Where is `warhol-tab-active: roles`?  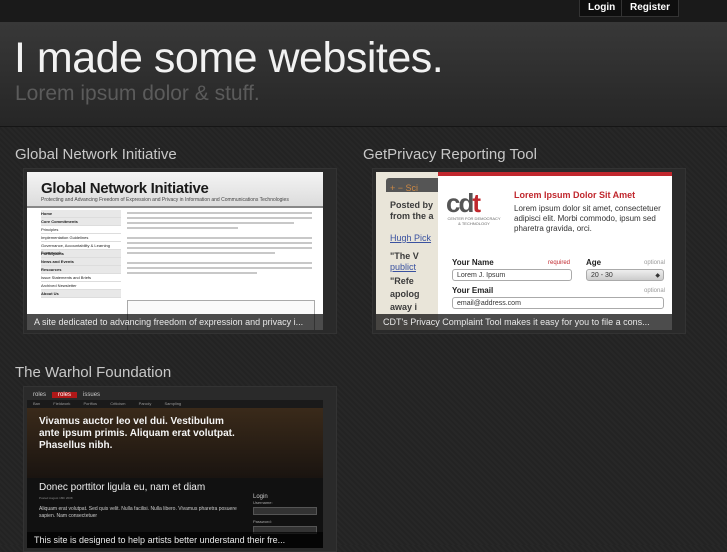
warhol-tab-active: roles is located at coordinates (65, 395).